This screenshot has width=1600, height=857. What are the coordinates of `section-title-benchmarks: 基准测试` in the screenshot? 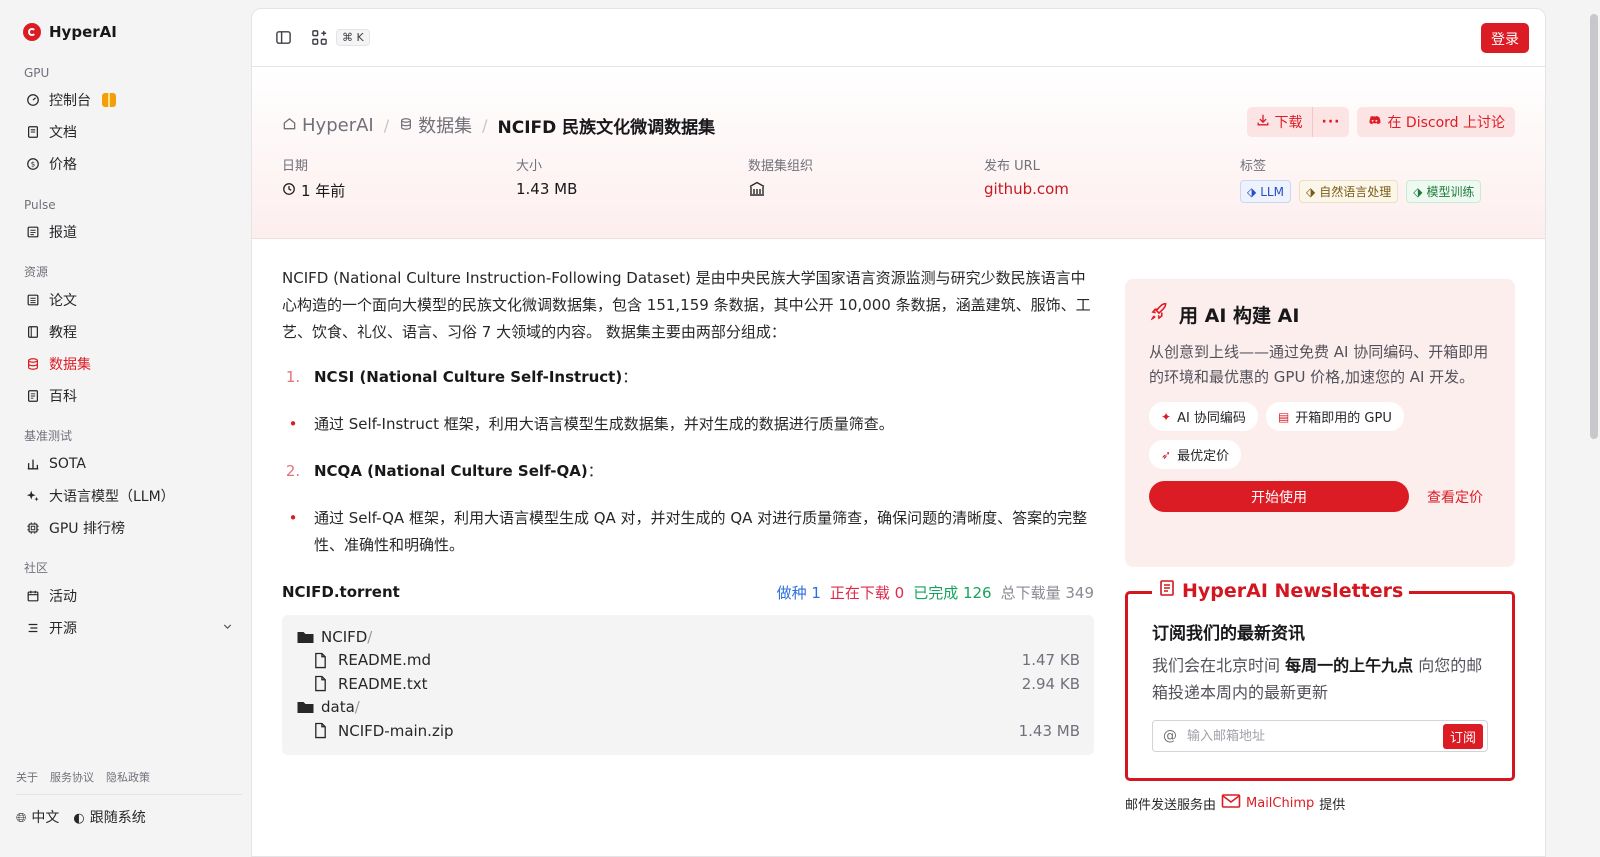 It's located at (48, 436).